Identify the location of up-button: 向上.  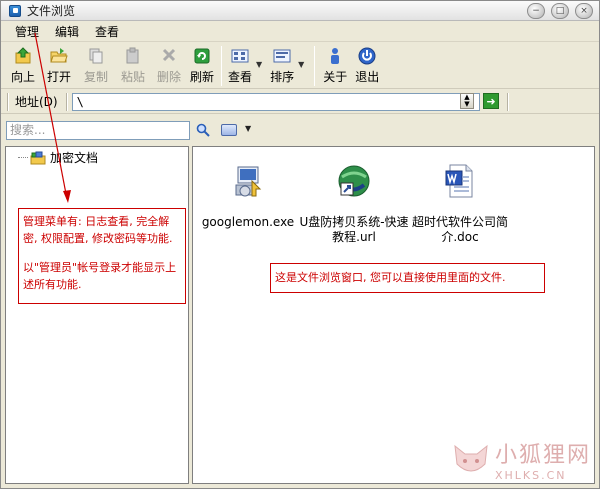
(23, 65).